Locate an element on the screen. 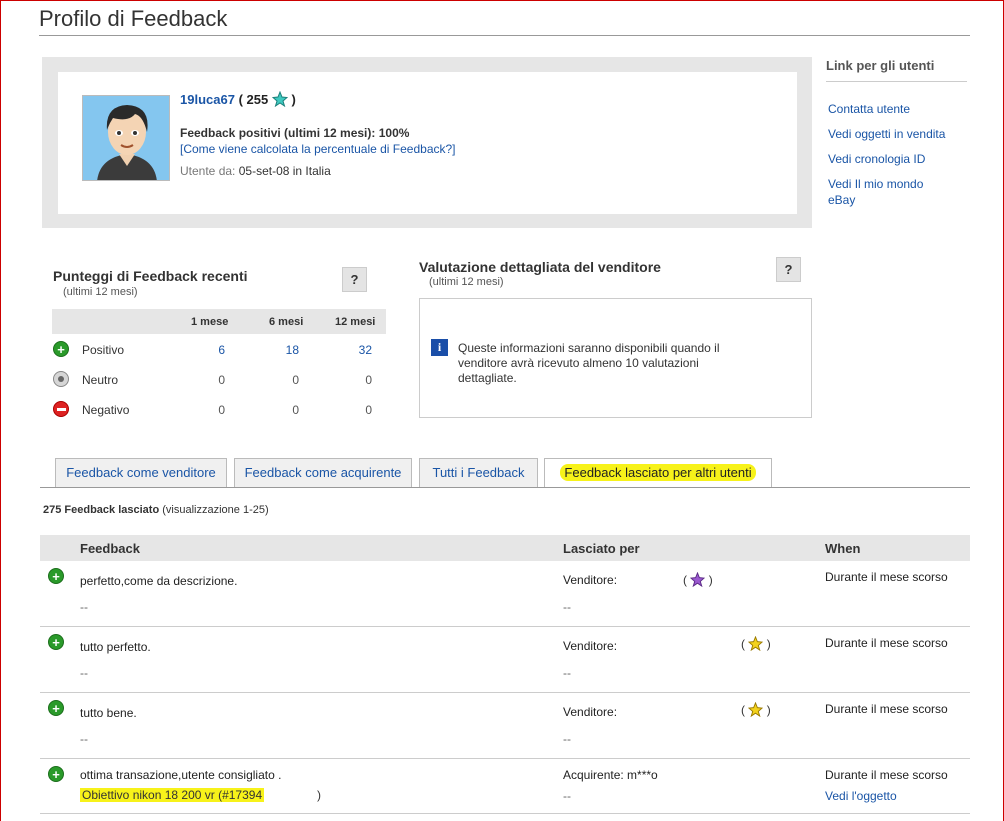  sidebar-link-items: Vedi oggetti in vendita is located at coordinates (898, 134).